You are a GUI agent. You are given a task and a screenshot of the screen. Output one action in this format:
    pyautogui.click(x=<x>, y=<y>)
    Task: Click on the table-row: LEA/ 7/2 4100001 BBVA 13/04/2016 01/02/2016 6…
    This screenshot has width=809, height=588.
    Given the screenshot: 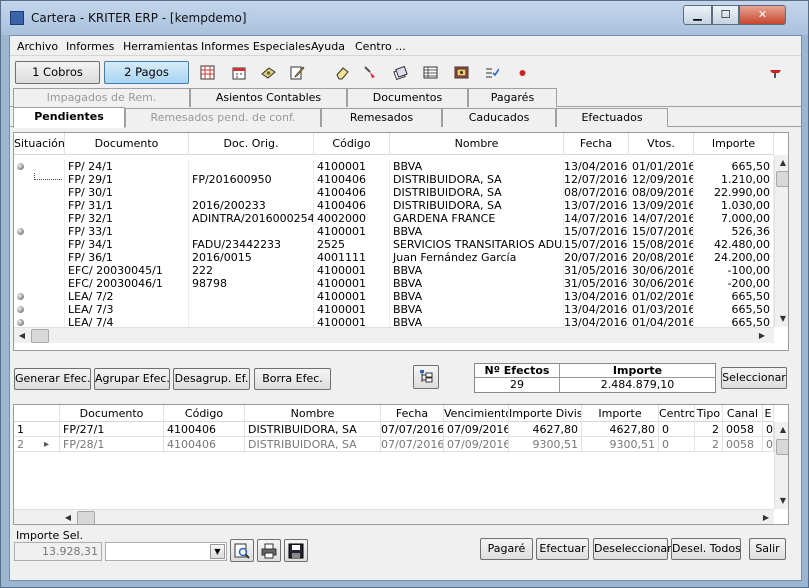 What is the action you would take?
    pyautogui.click(x=394, y=296)
    